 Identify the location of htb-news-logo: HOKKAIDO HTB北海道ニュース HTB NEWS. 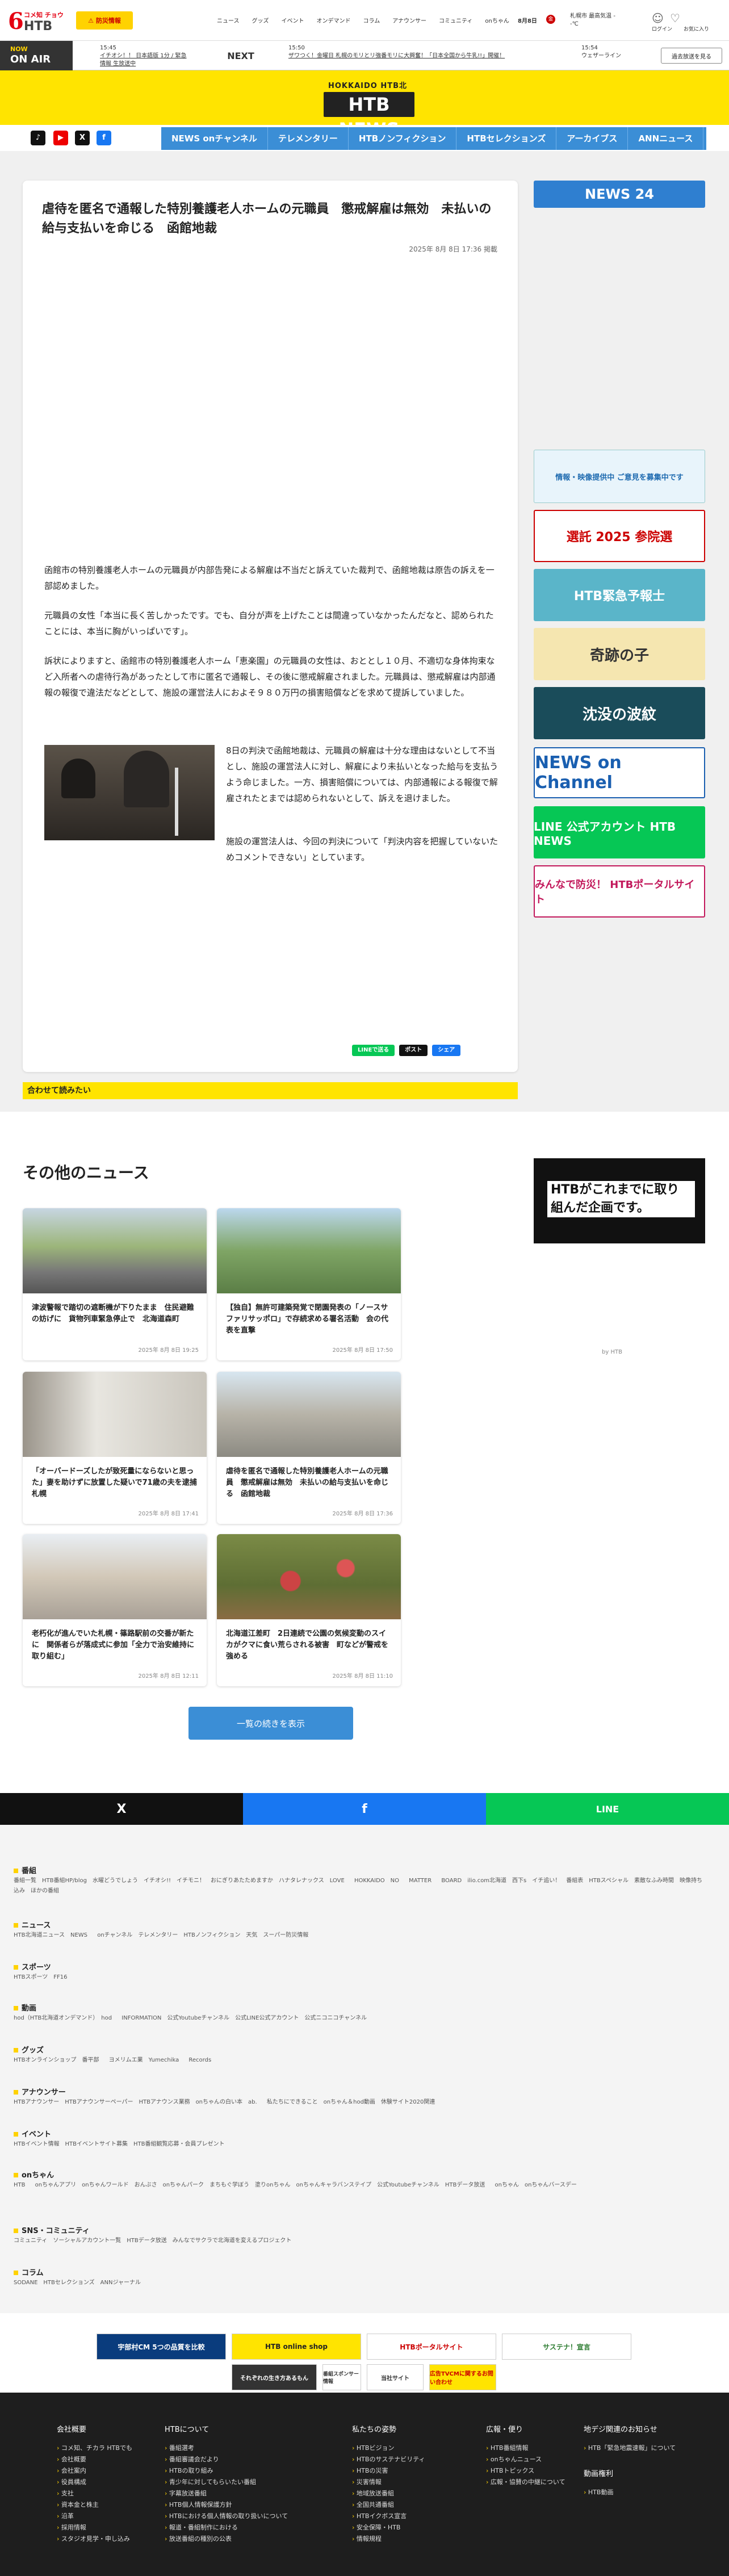
(366, 108).